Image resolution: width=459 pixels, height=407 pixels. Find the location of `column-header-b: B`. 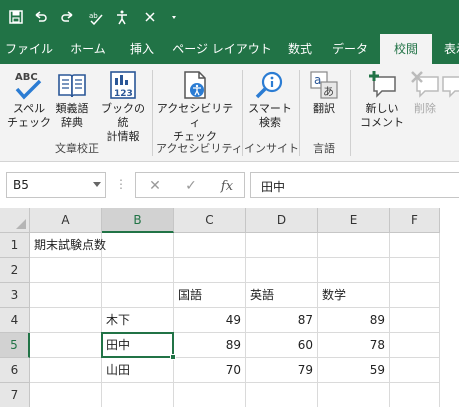

column-header-b: B is located at coordinates (138, 220).